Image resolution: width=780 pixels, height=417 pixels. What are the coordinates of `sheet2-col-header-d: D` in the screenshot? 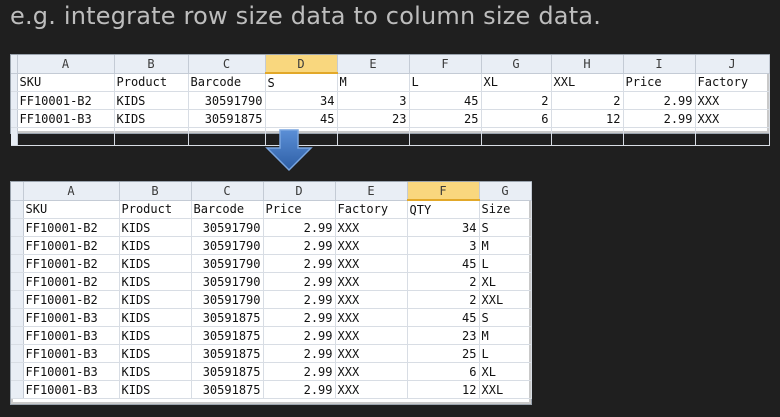 It's located at (299, 191).